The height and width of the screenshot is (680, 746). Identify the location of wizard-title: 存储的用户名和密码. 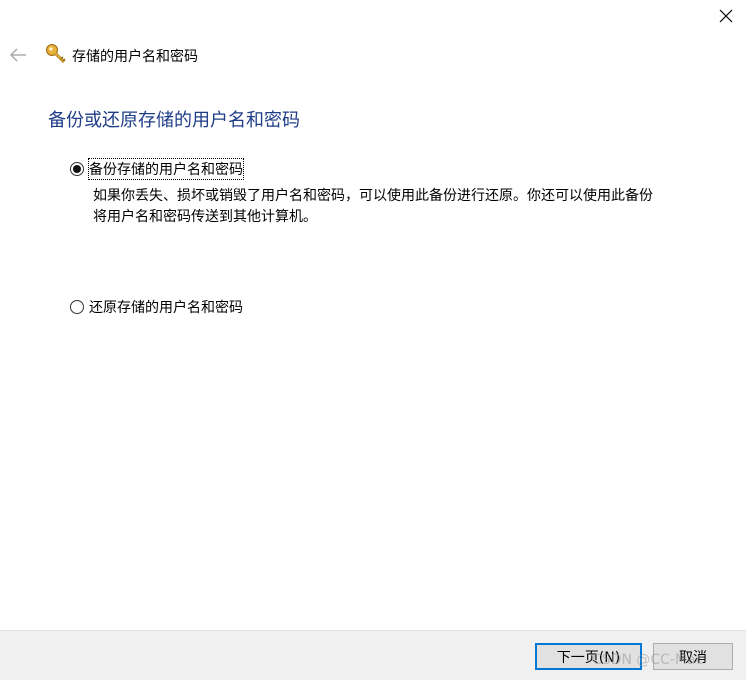
(135, 57).